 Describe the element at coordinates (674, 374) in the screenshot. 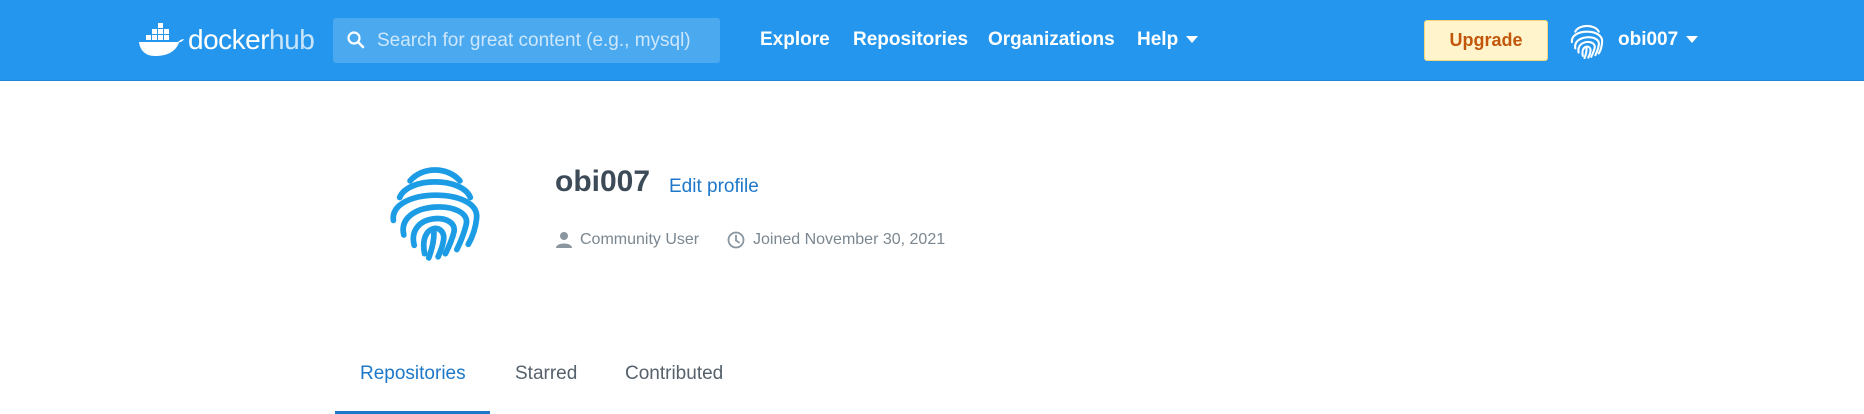

I see `tab-contributed: Contributed` at that location.